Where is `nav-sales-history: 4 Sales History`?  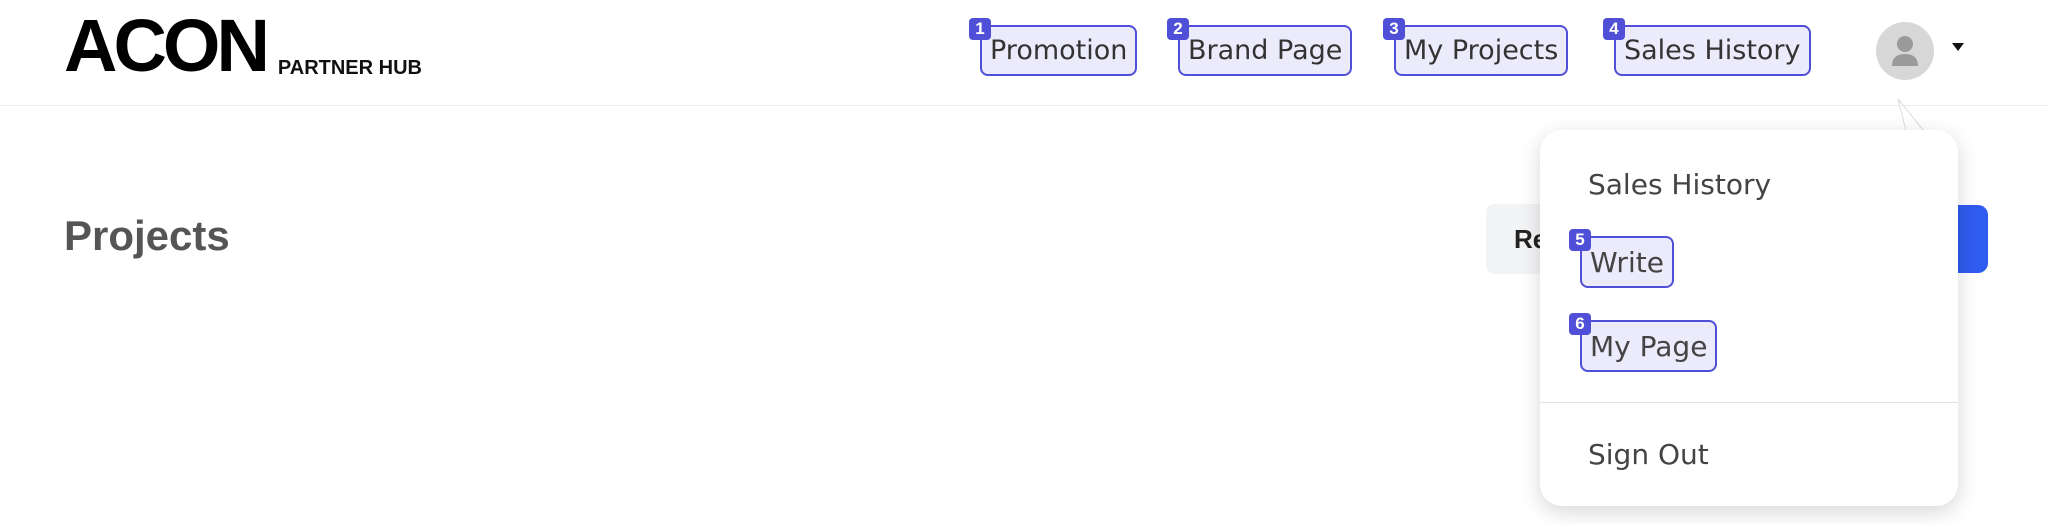
nav-sales-history: 4 Sales History is located at coordinates (1707, 47).